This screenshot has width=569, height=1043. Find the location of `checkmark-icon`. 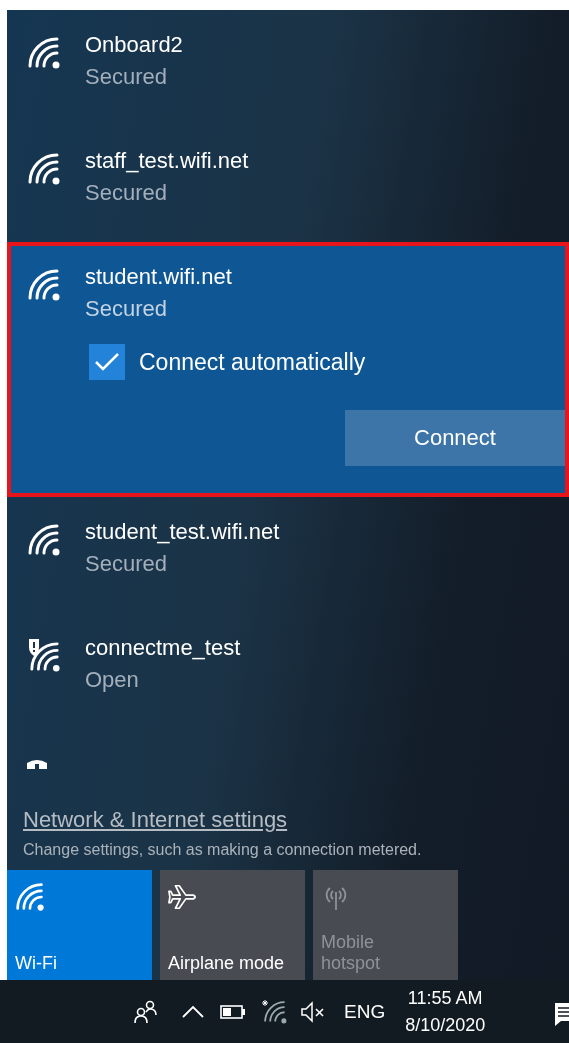

checkmark-icon is located at coordinates (107, 362).